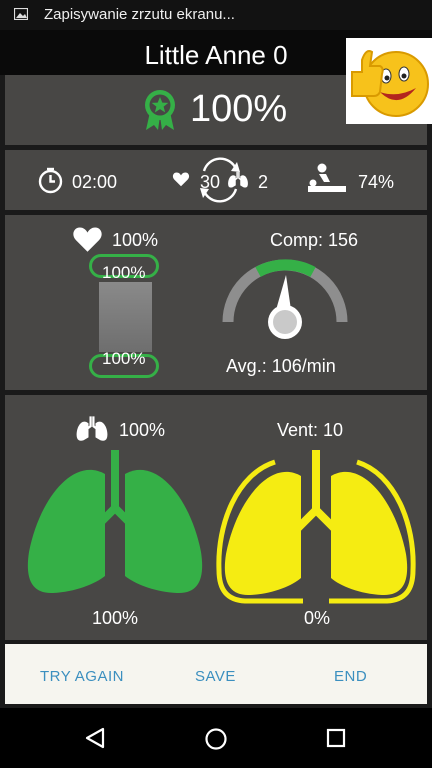 This screenshot has width=432, height=768. Describe the element at coordinates (316, 527) in the screenshot. I see `right-lung-graphic` at that location.